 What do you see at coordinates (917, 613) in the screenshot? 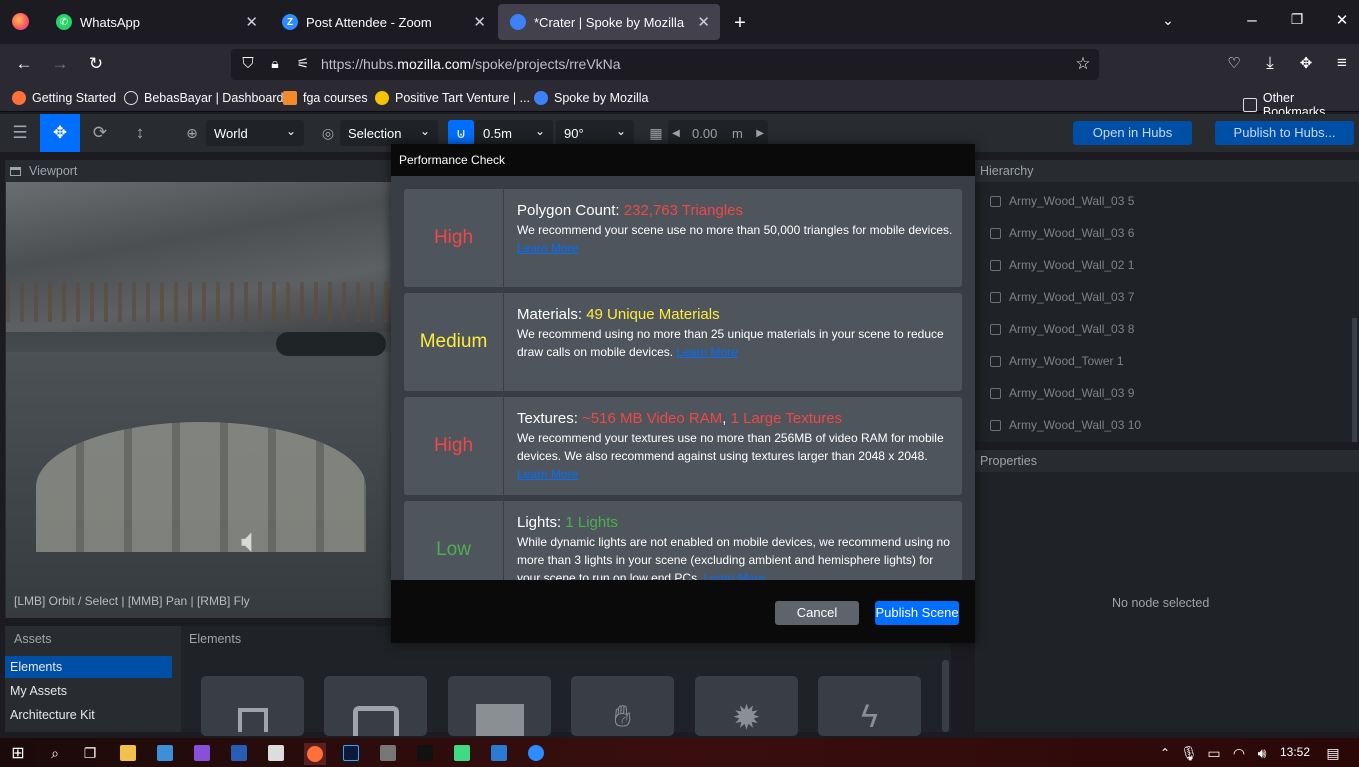
I see `publish-scene-button: Publish Scene` at bounding box center [917, 613].